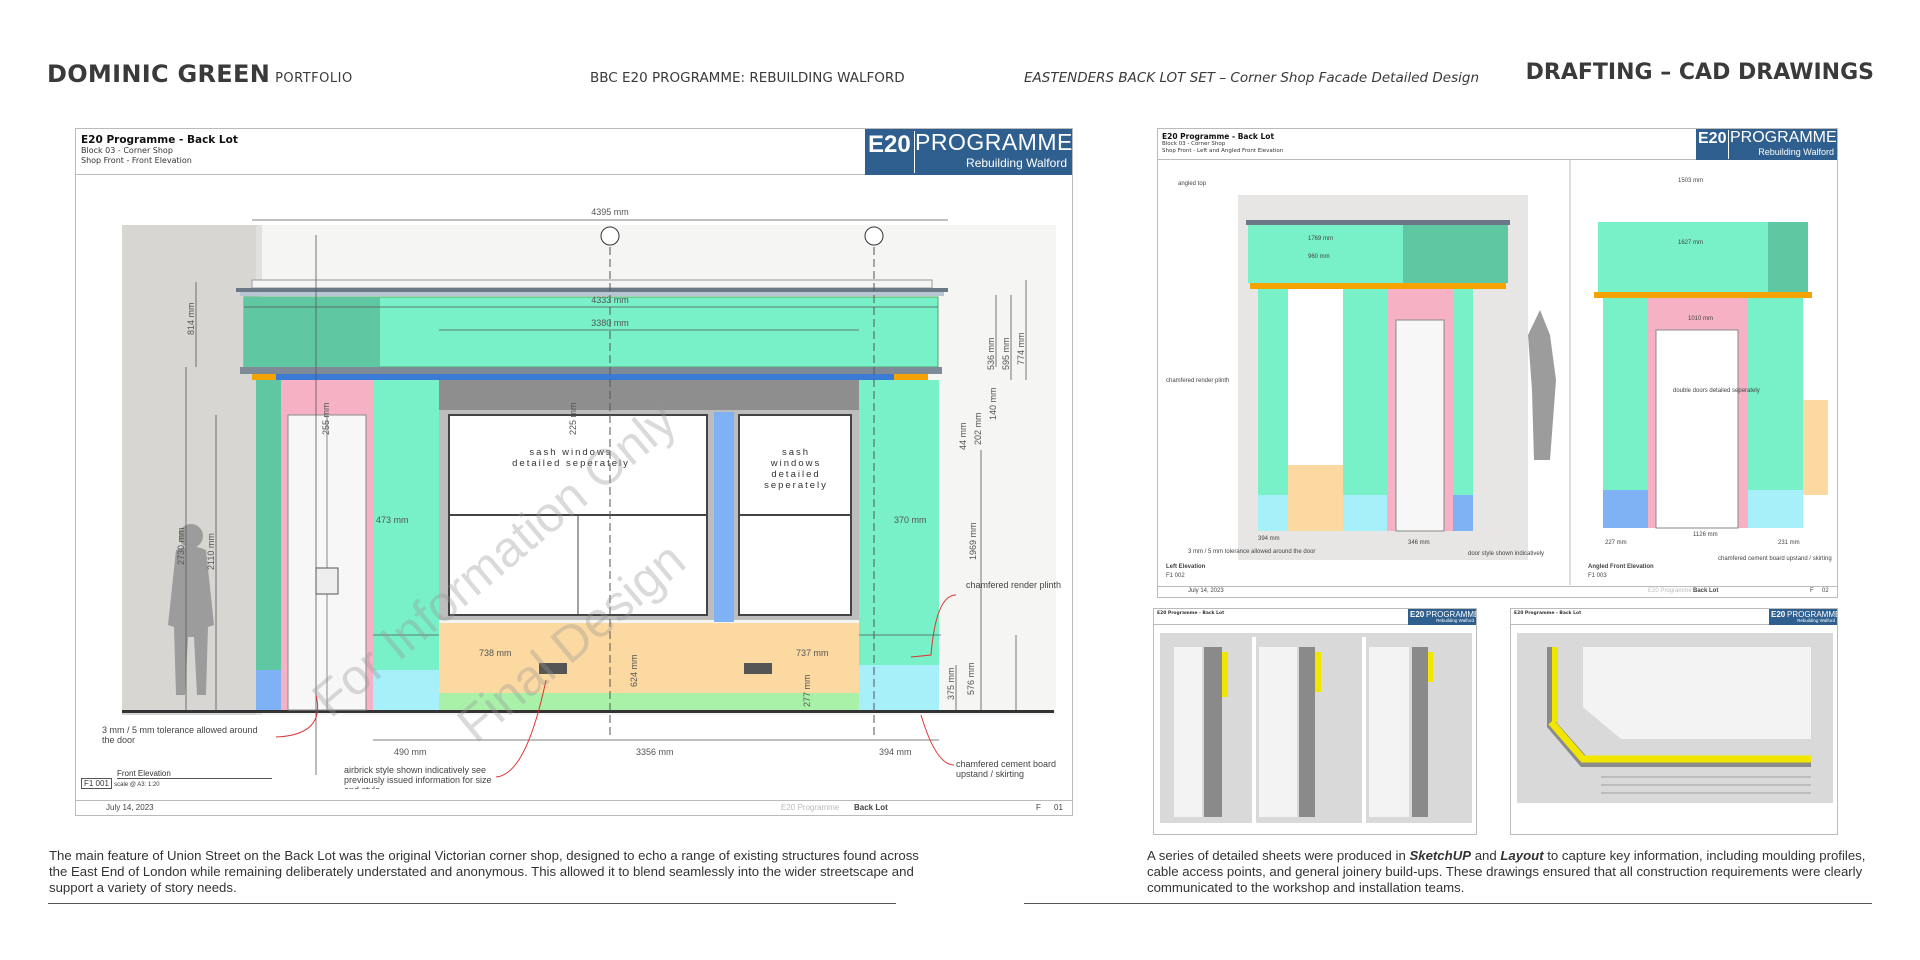 This screenshot has width=1920, height=960. Describe the element at coordinates (993, 403) in the screenshot. I see `dim-140: 140 mm` at that location.